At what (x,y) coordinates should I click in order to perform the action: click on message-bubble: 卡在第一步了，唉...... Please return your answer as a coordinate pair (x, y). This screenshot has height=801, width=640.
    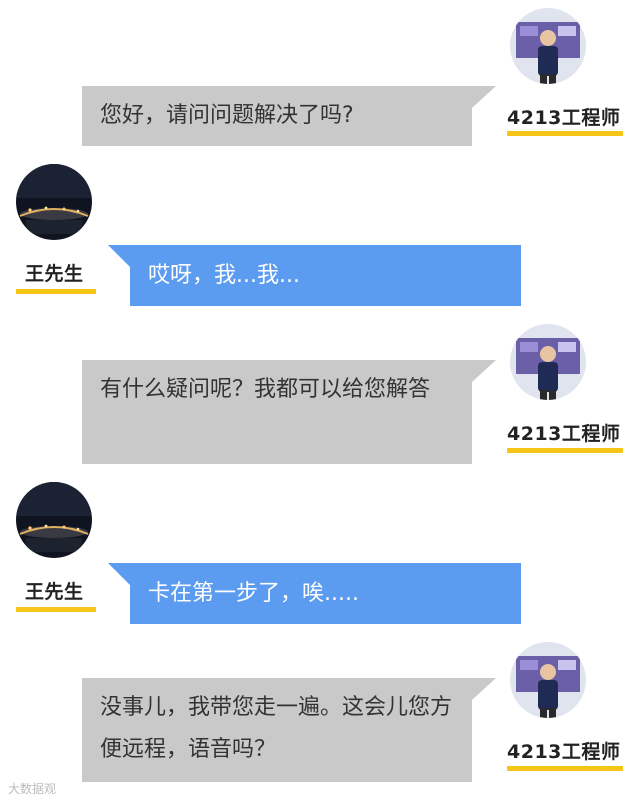
    Looking at the image, I should click on (325, 593).